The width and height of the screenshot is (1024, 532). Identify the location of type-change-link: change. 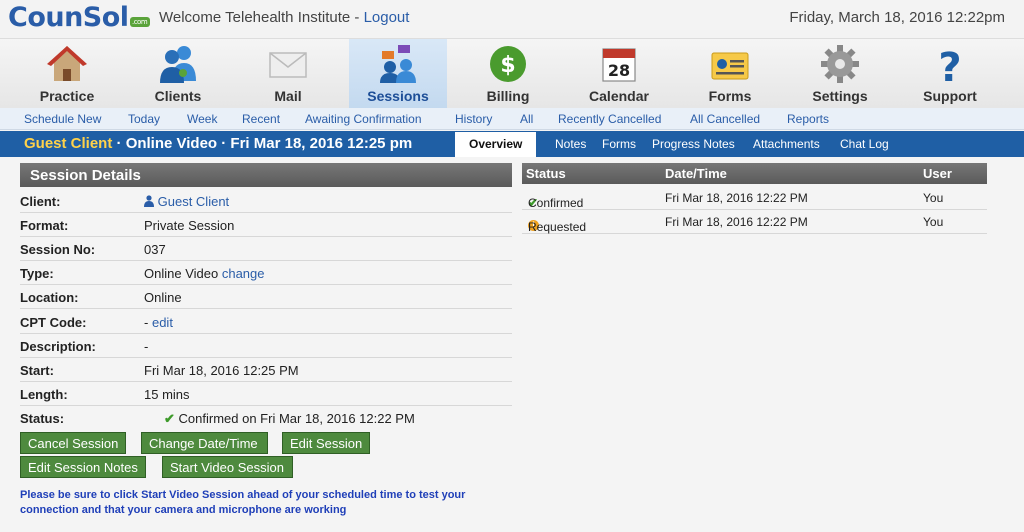
(243, 273).